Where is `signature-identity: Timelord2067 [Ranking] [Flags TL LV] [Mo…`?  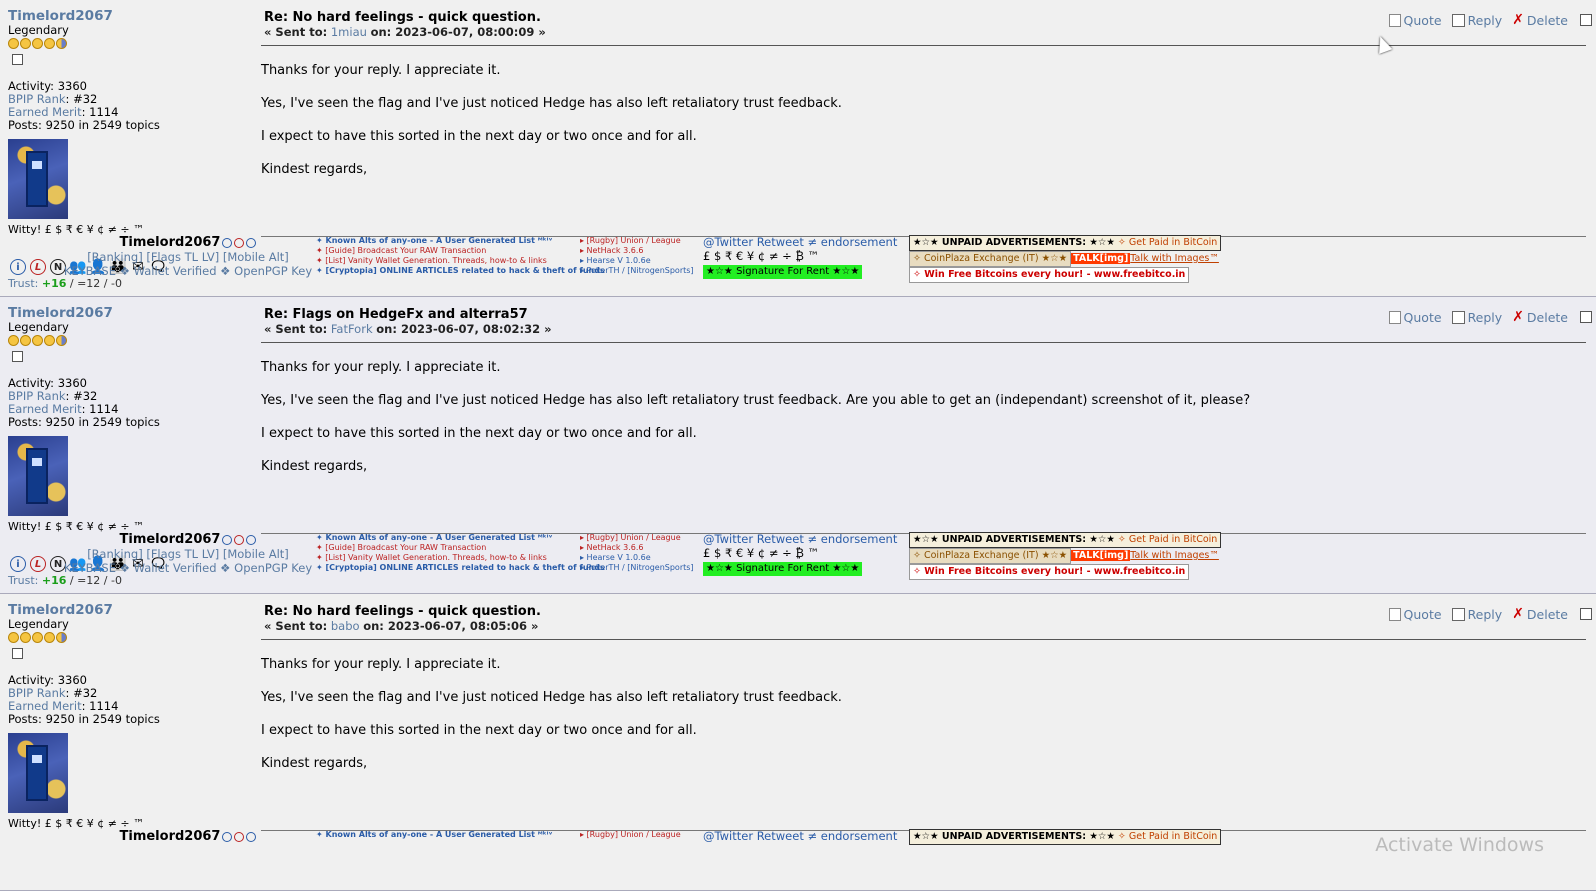 signature-identity: Timelord2067 [Ranking] [Flags TL LV] [Mo… is located at coordinates (188, 554).